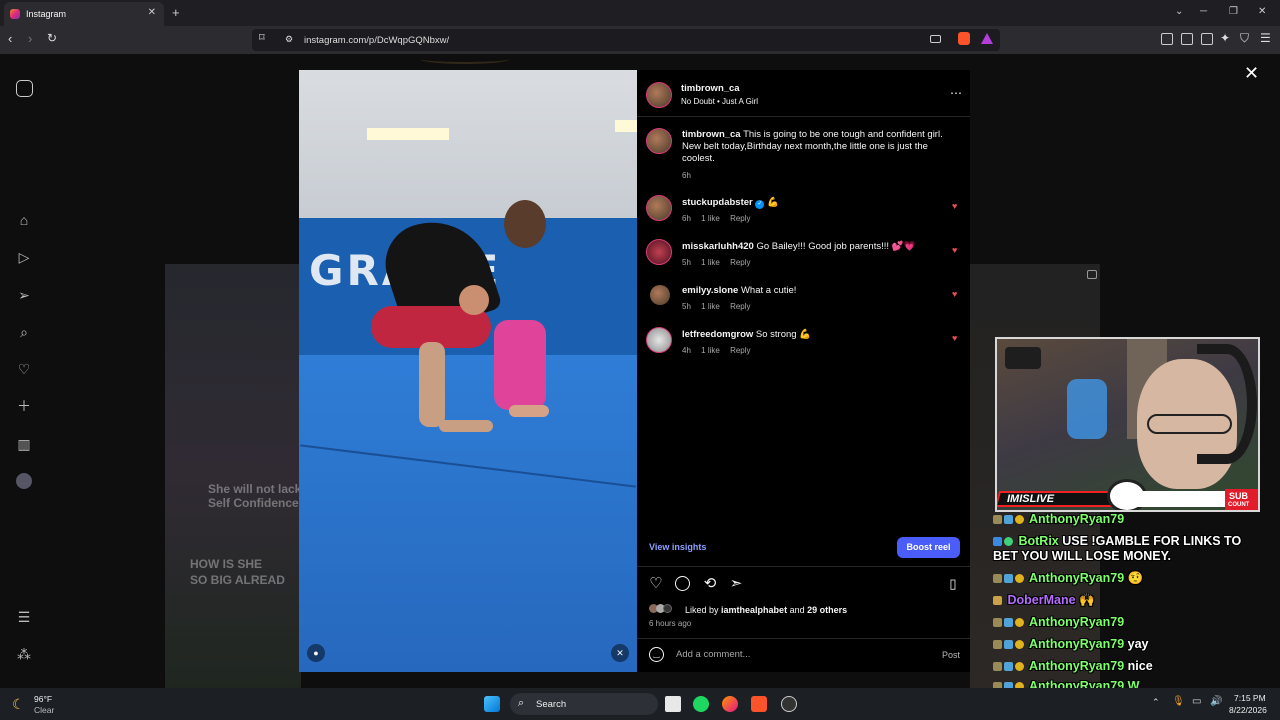 This screenshot has height=720, width=1280. What do you see at coordinates (759, 704) in the screenshot?
I see `brave-icon` at bounding box center [759, 704].